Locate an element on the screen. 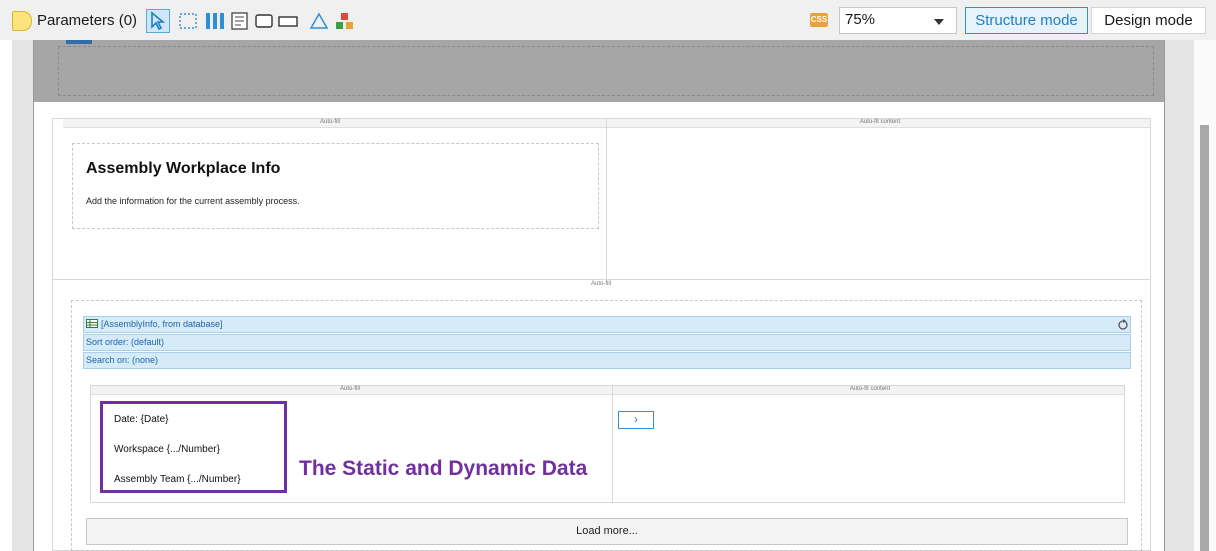 The image size is (1216, 551). wide-rectangle-icon is located at coordinates (288, 21).